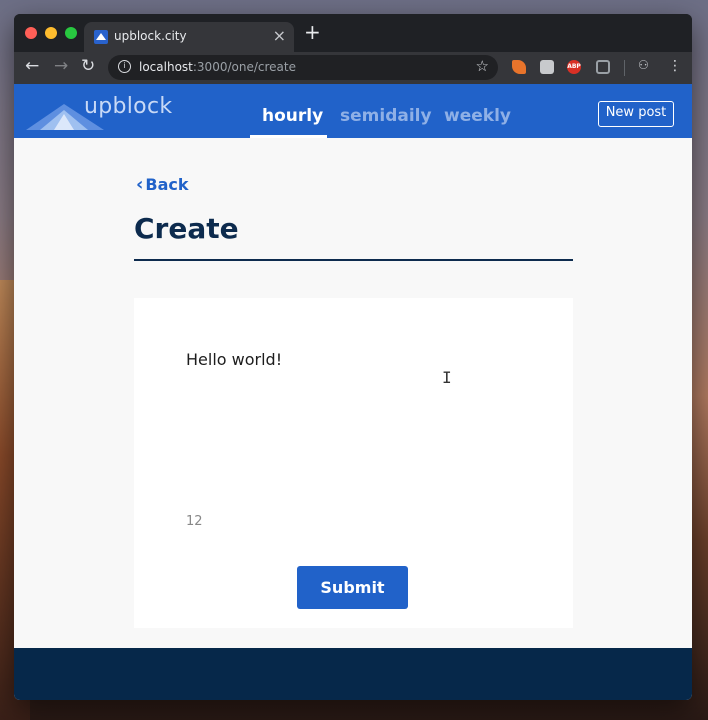 The width and height of the screenshot is (708, 720). Describe the element at coordinates (189, 37) in the screenshot. I see `browser-tab: upblock.city ×` at that location.